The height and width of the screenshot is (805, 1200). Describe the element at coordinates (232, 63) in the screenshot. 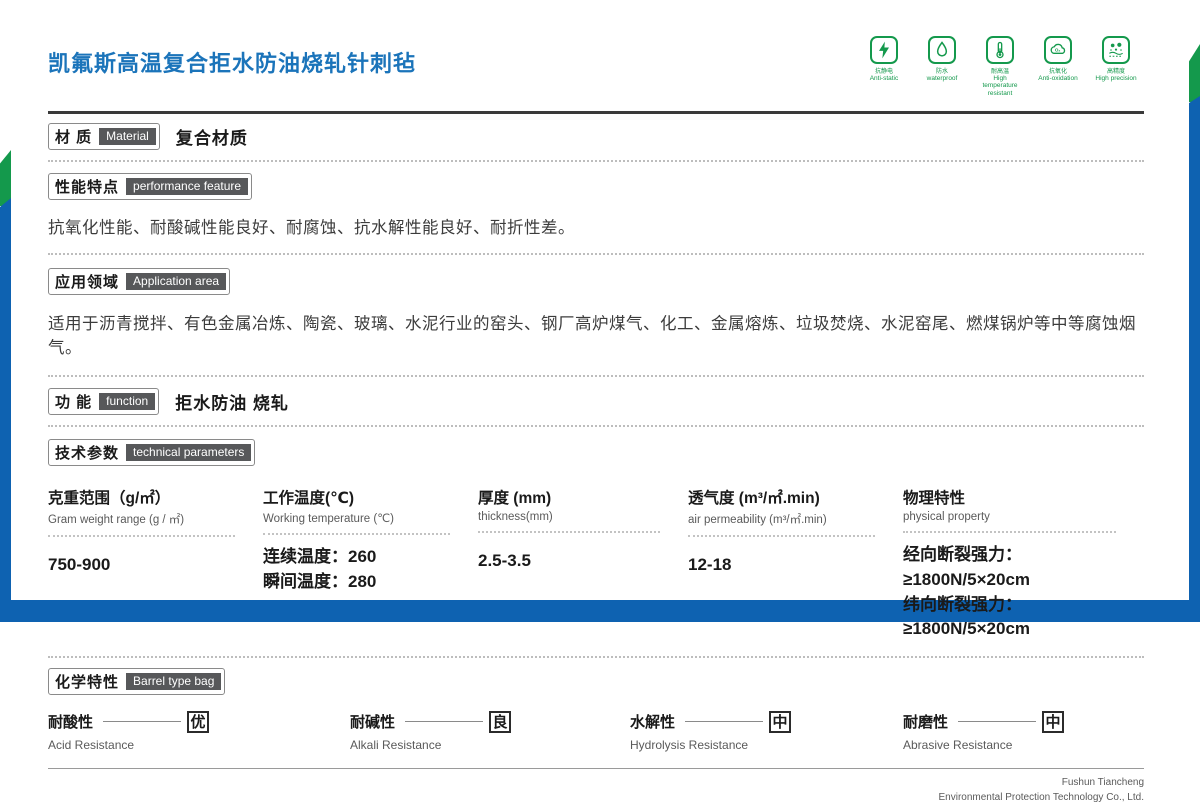

I see `page-title: 凯氟斯高温复合拒水防油烧轧针刺毡` at that location.